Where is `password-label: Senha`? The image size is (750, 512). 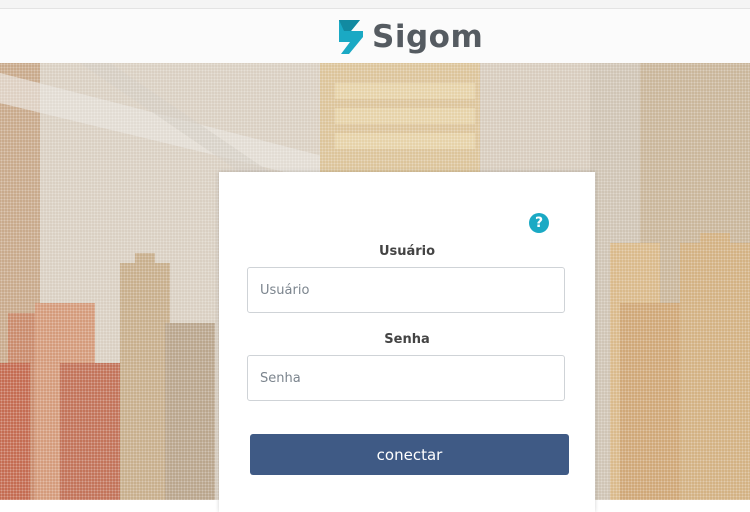
password-label: Senha is located at coordinates (407, 339).